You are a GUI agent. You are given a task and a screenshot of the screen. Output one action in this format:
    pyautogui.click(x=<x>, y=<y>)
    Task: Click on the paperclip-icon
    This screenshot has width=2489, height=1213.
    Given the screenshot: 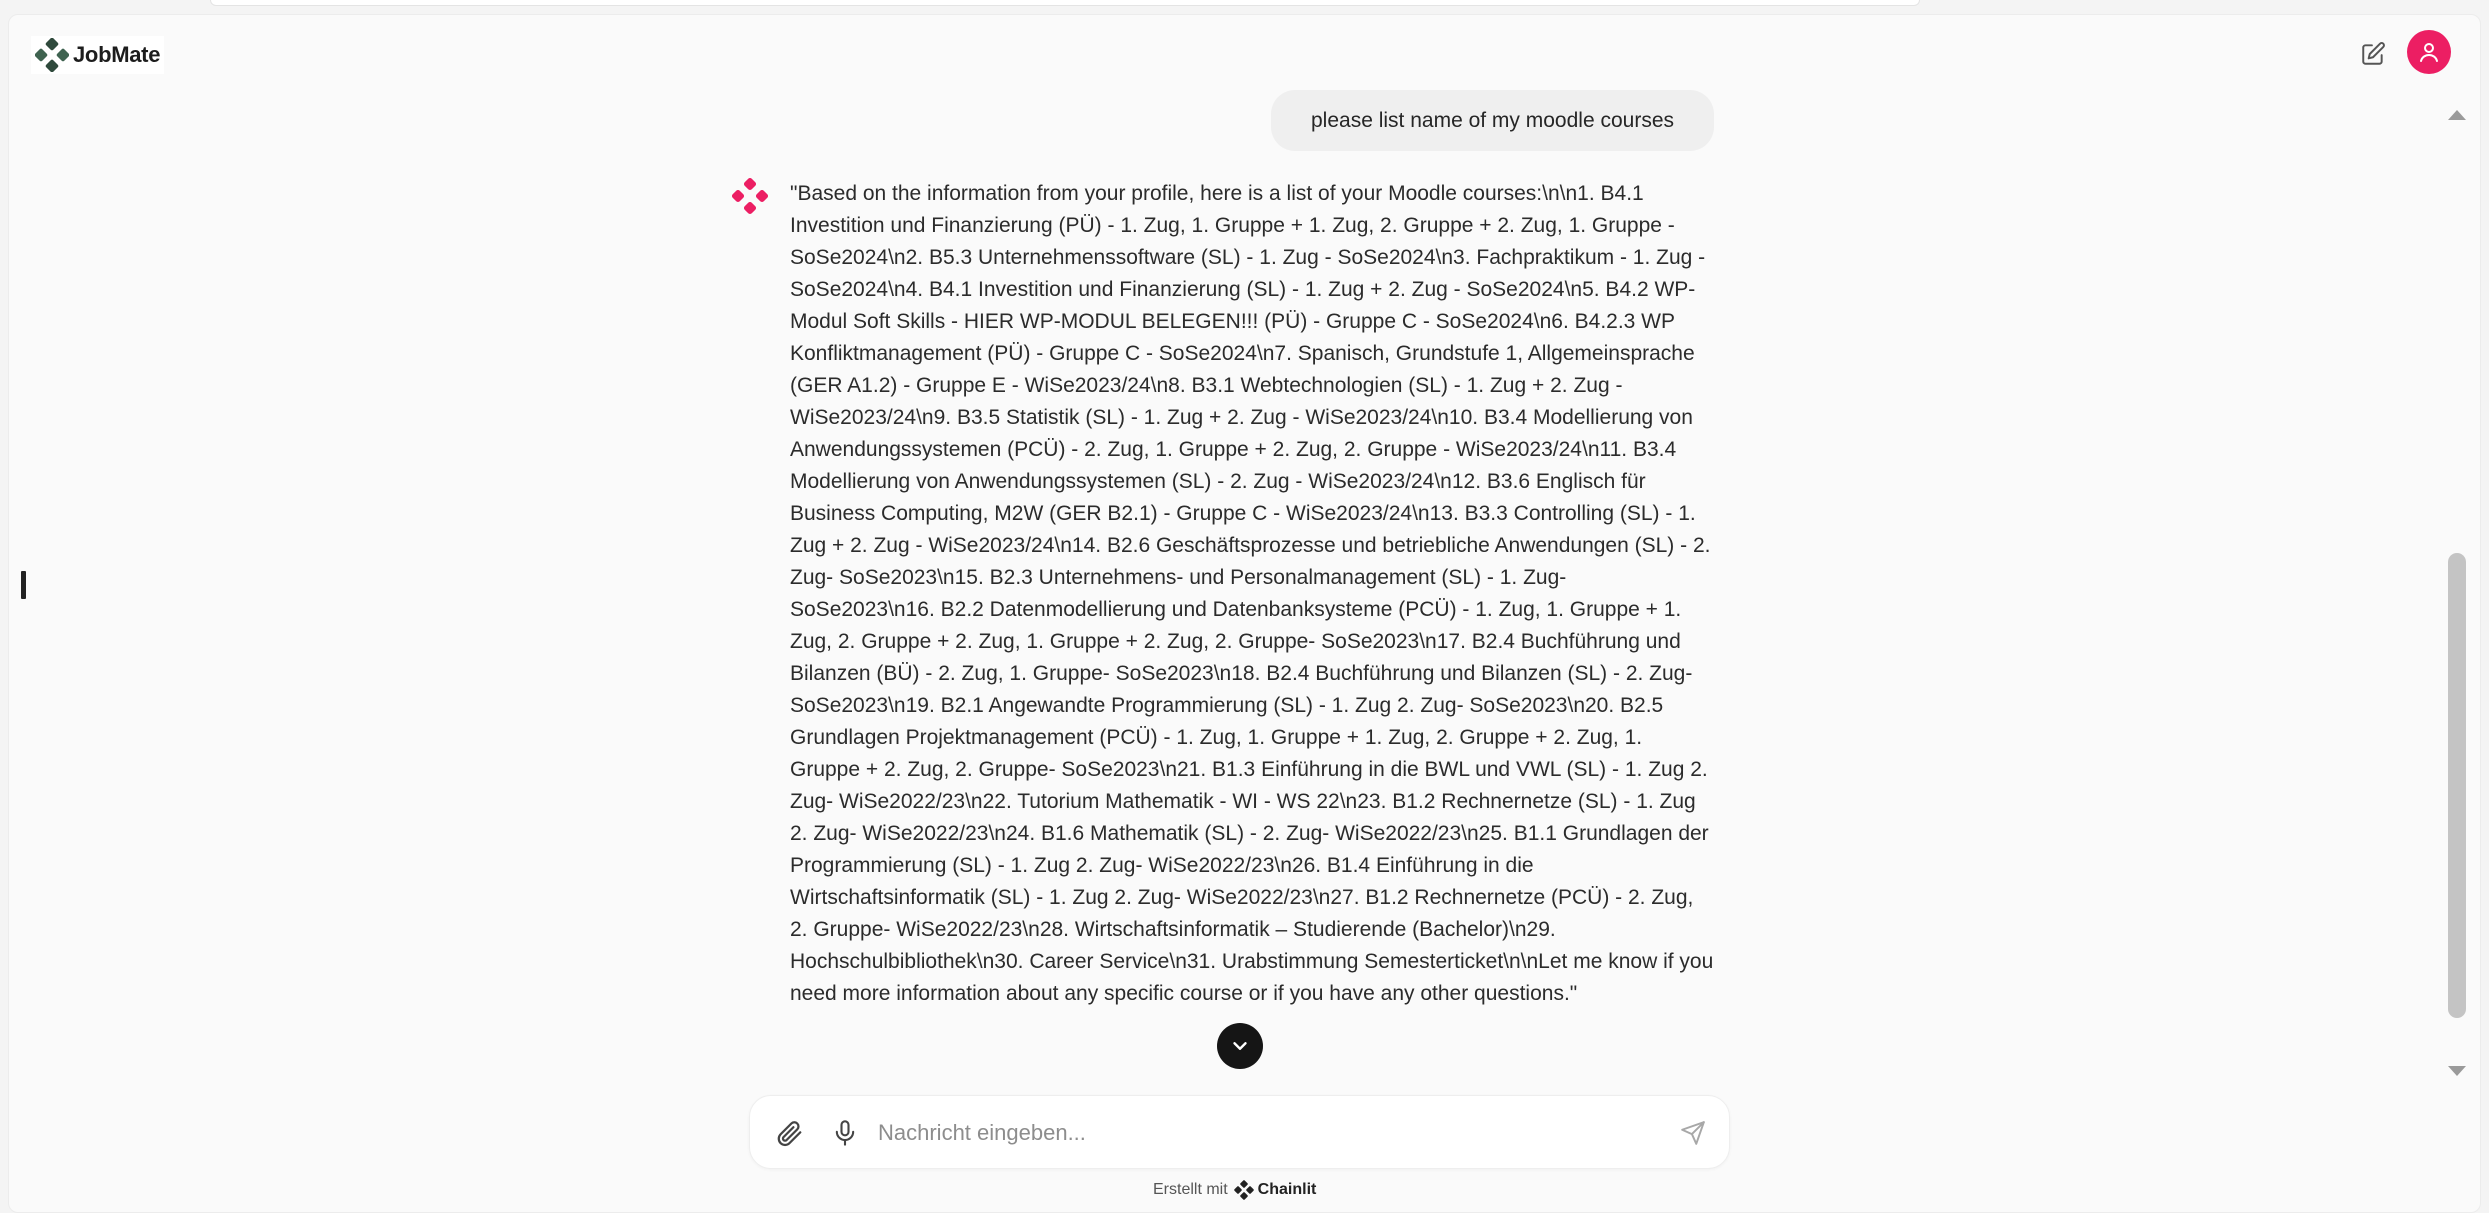 What is the action you would take?
    pyautogui.click(x=789, y=1134)
    